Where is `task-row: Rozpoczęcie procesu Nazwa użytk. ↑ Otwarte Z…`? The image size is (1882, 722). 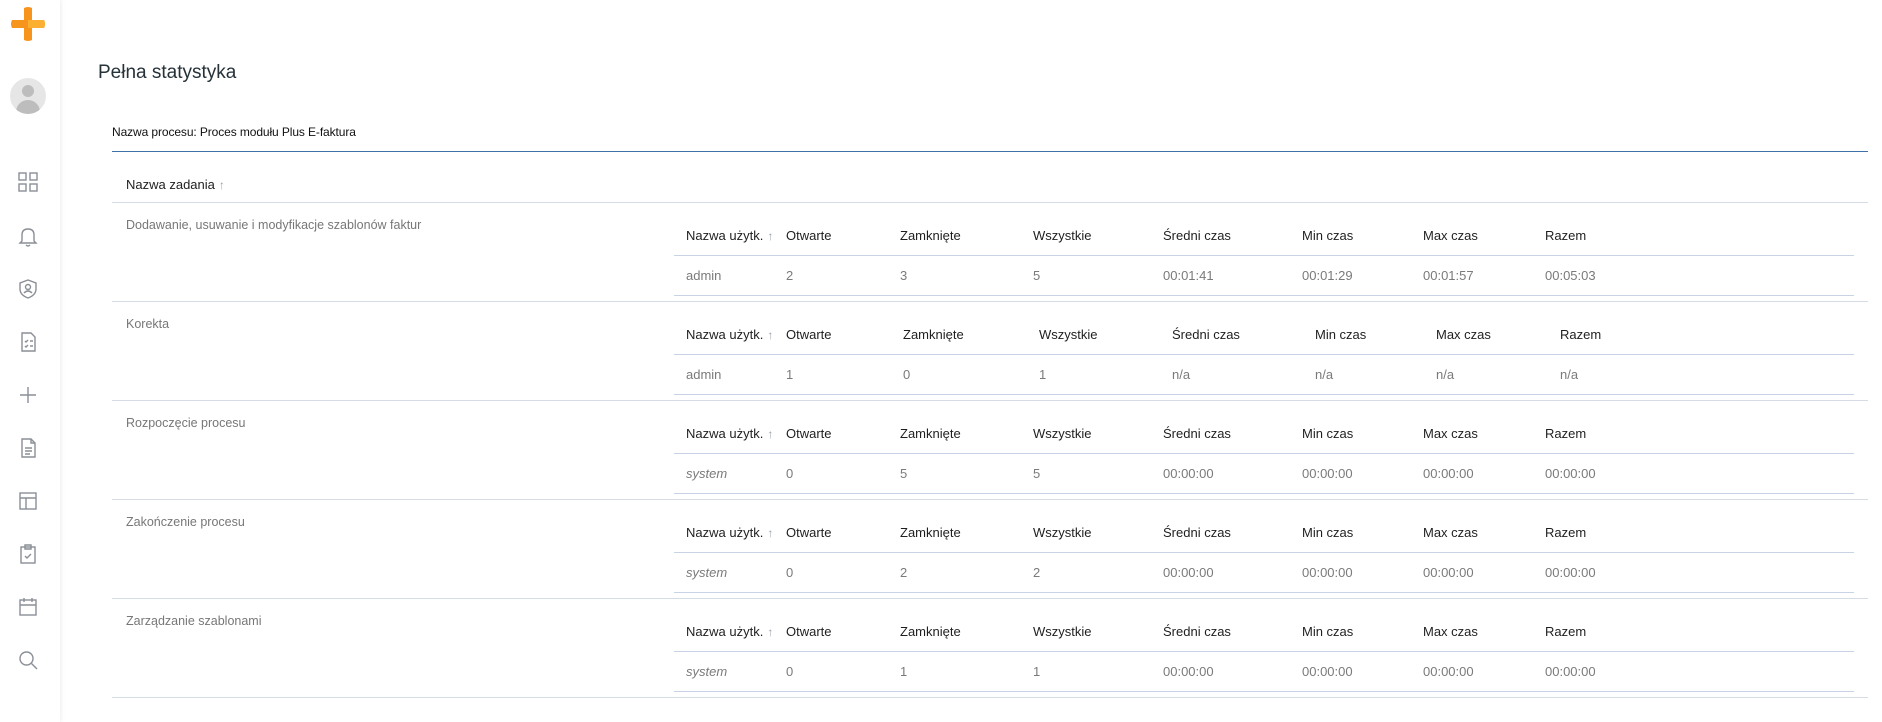
task-row: Rozpoczęcie procesu Nazwa użytk. ↑ Otwarte Z… is located at coordinates (990, 451).